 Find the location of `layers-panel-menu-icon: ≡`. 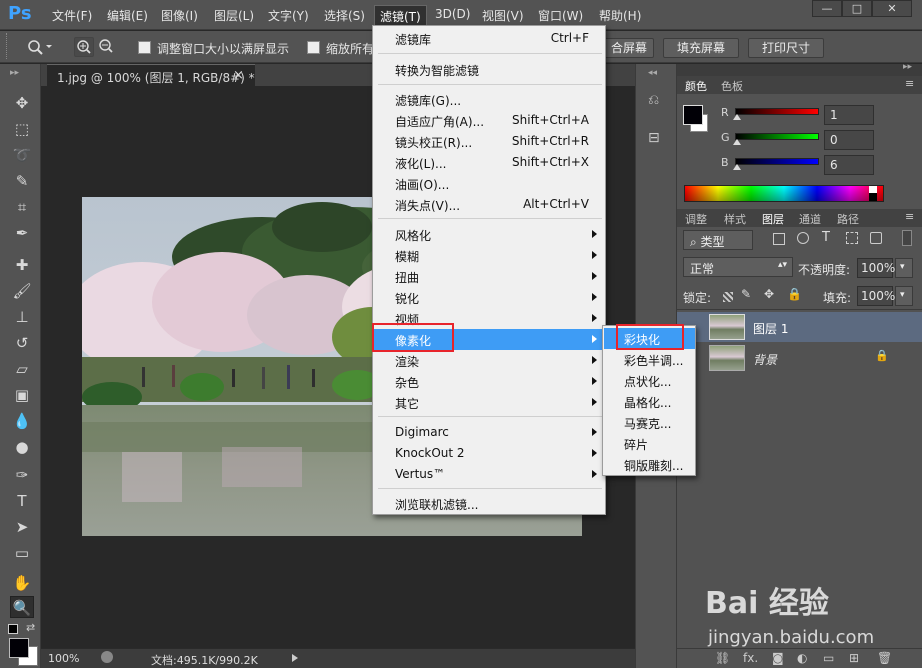

layers-panel-menu-icon: ≡ is located at coordinates (909, 216).